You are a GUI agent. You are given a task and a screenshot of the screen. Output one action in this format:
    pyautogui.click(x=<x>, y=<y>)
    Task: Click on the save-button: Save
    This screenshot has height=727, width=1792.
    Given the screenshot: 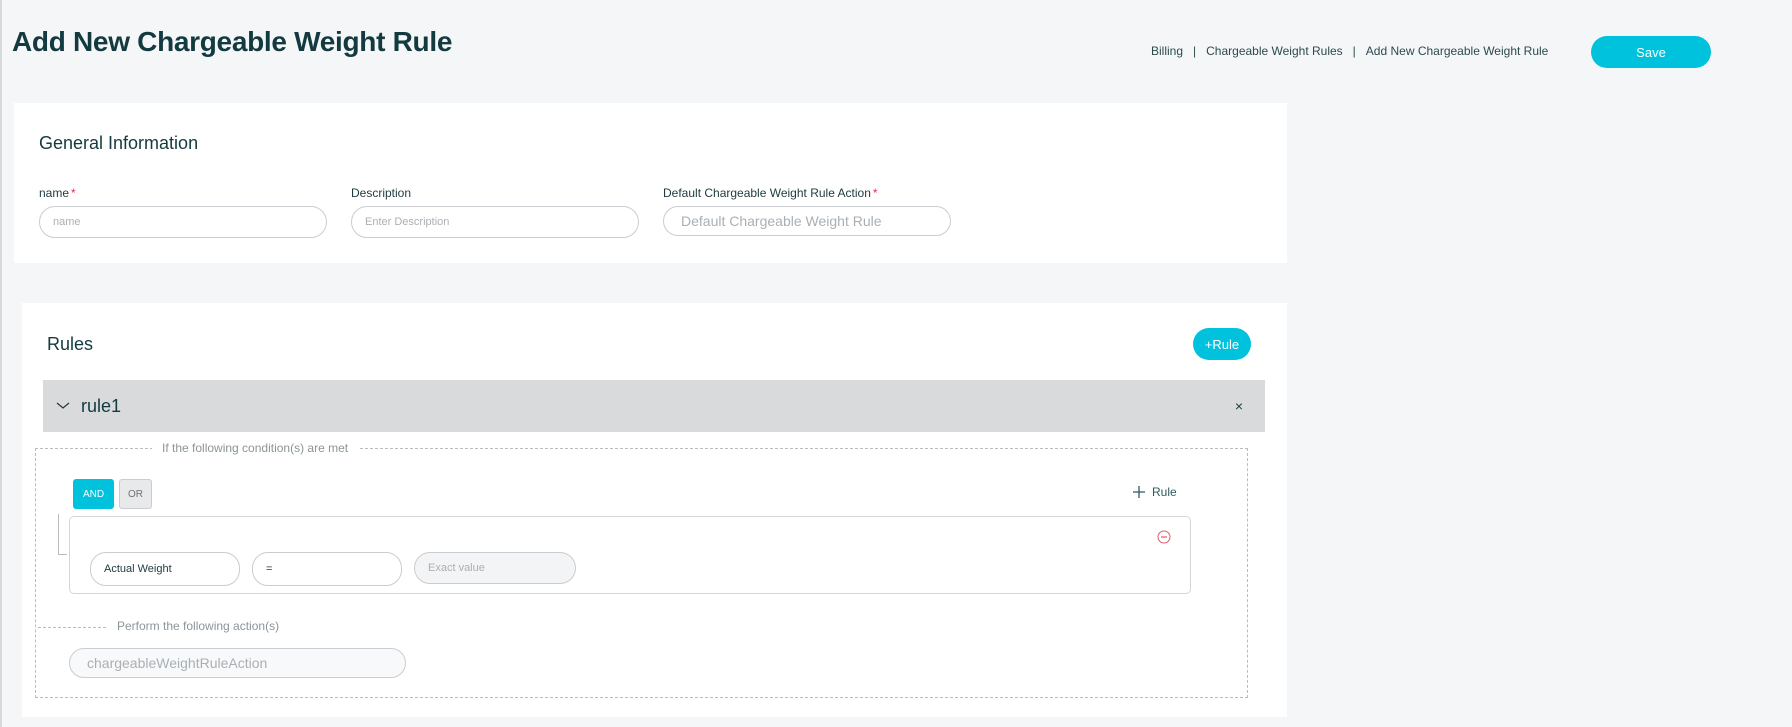 What is the action you would take?
    pyautogui.click(x=1651, y=52)
    